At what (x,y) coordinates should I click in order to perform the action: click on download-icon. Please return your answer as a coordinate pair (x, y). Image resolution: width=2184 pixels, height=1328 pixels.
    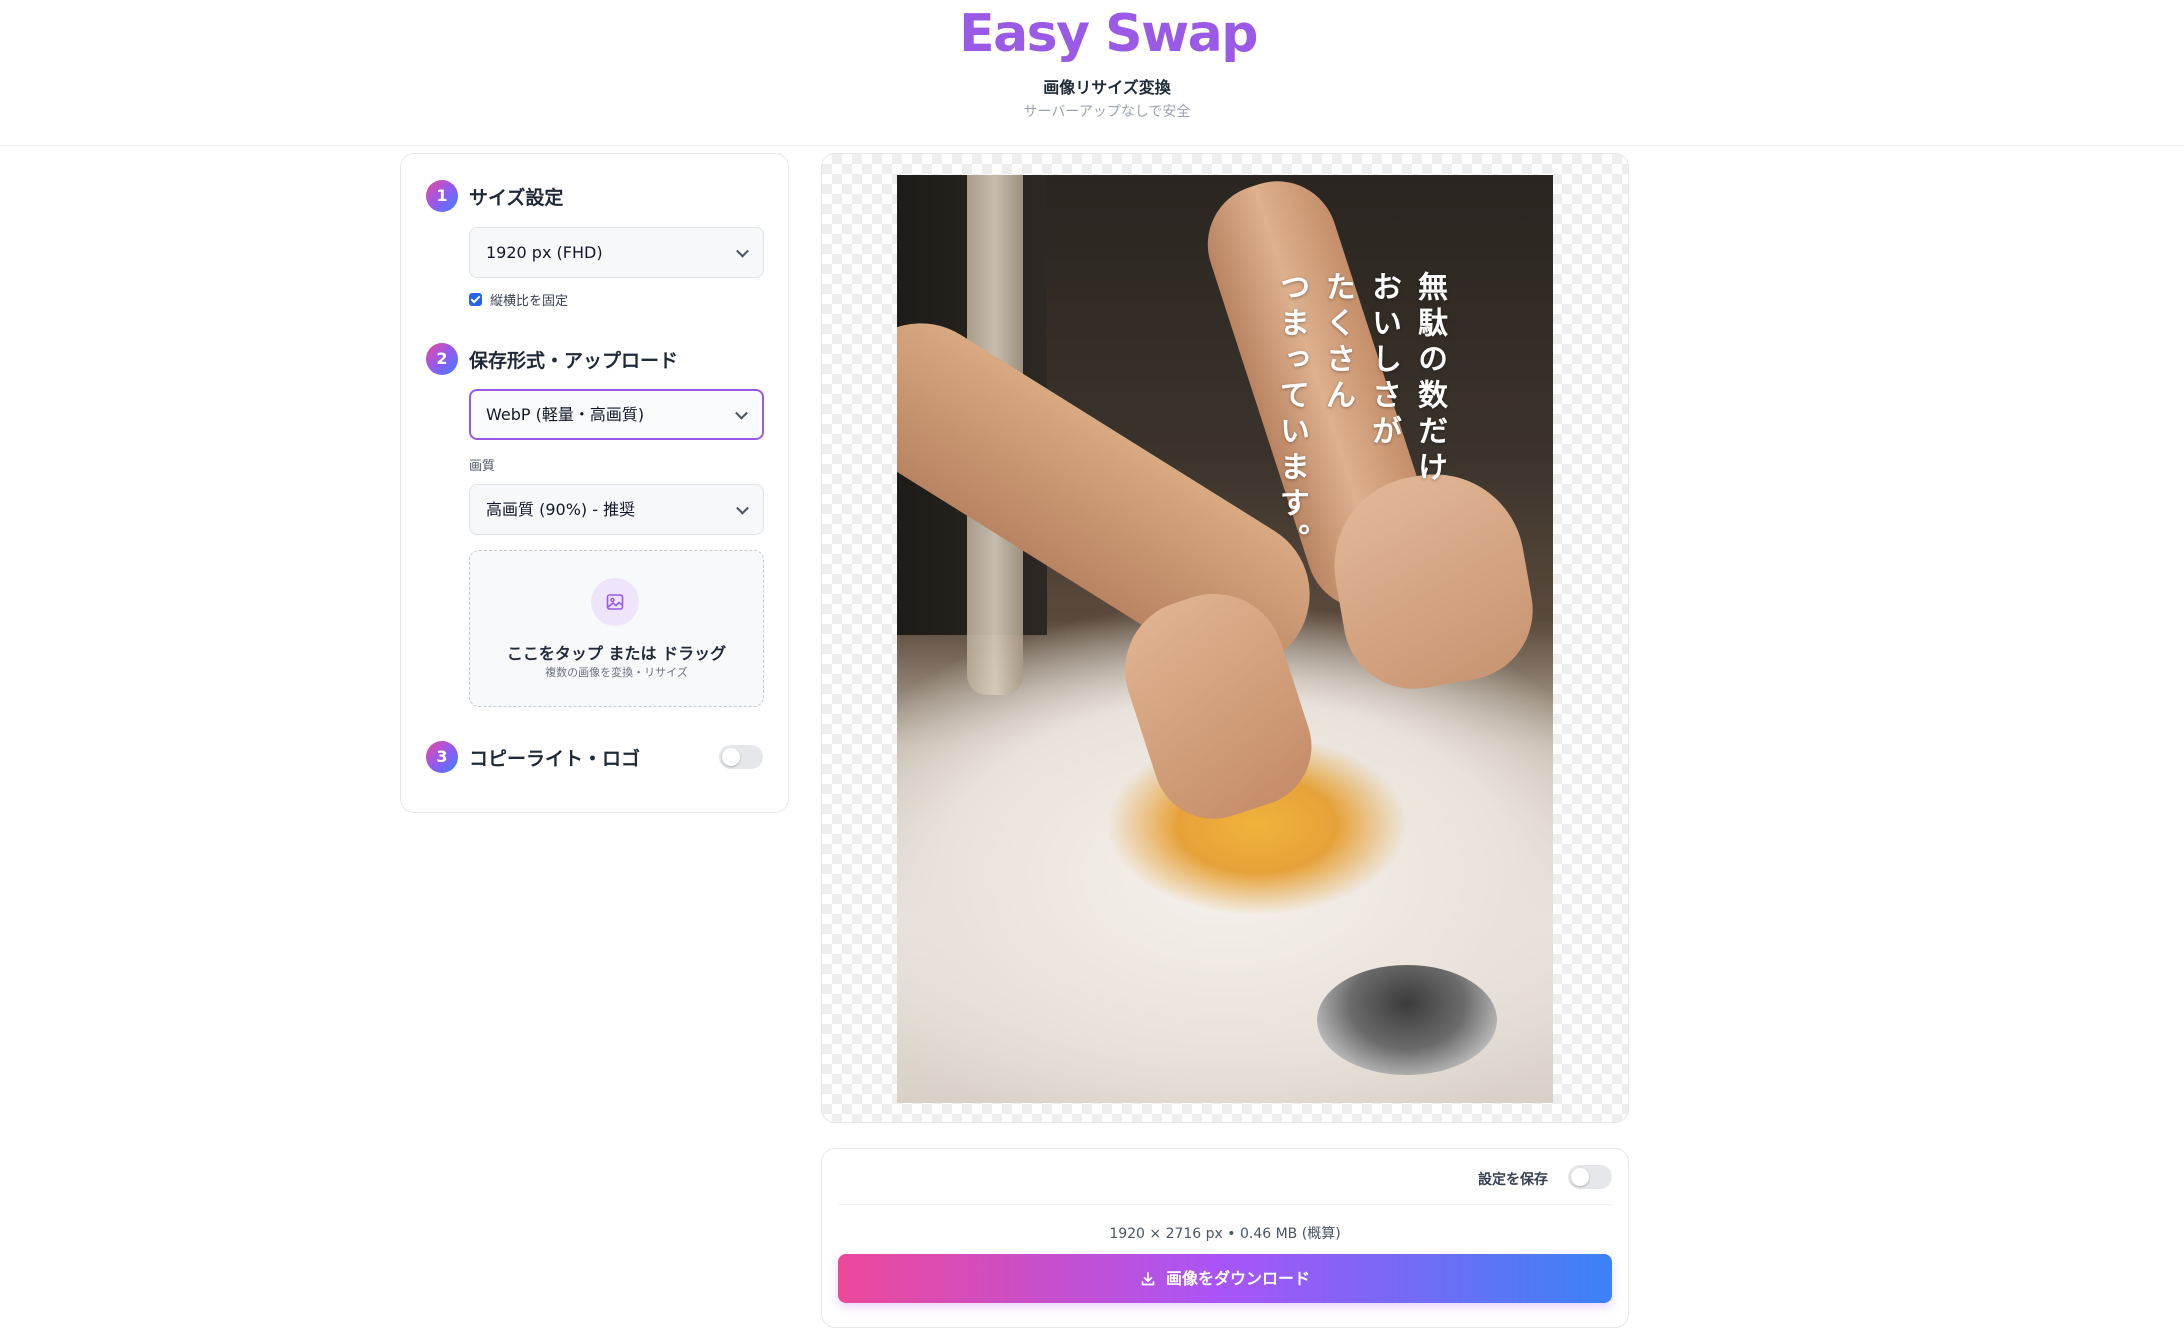
    Looking at the image, I should click on (1148, 1279).